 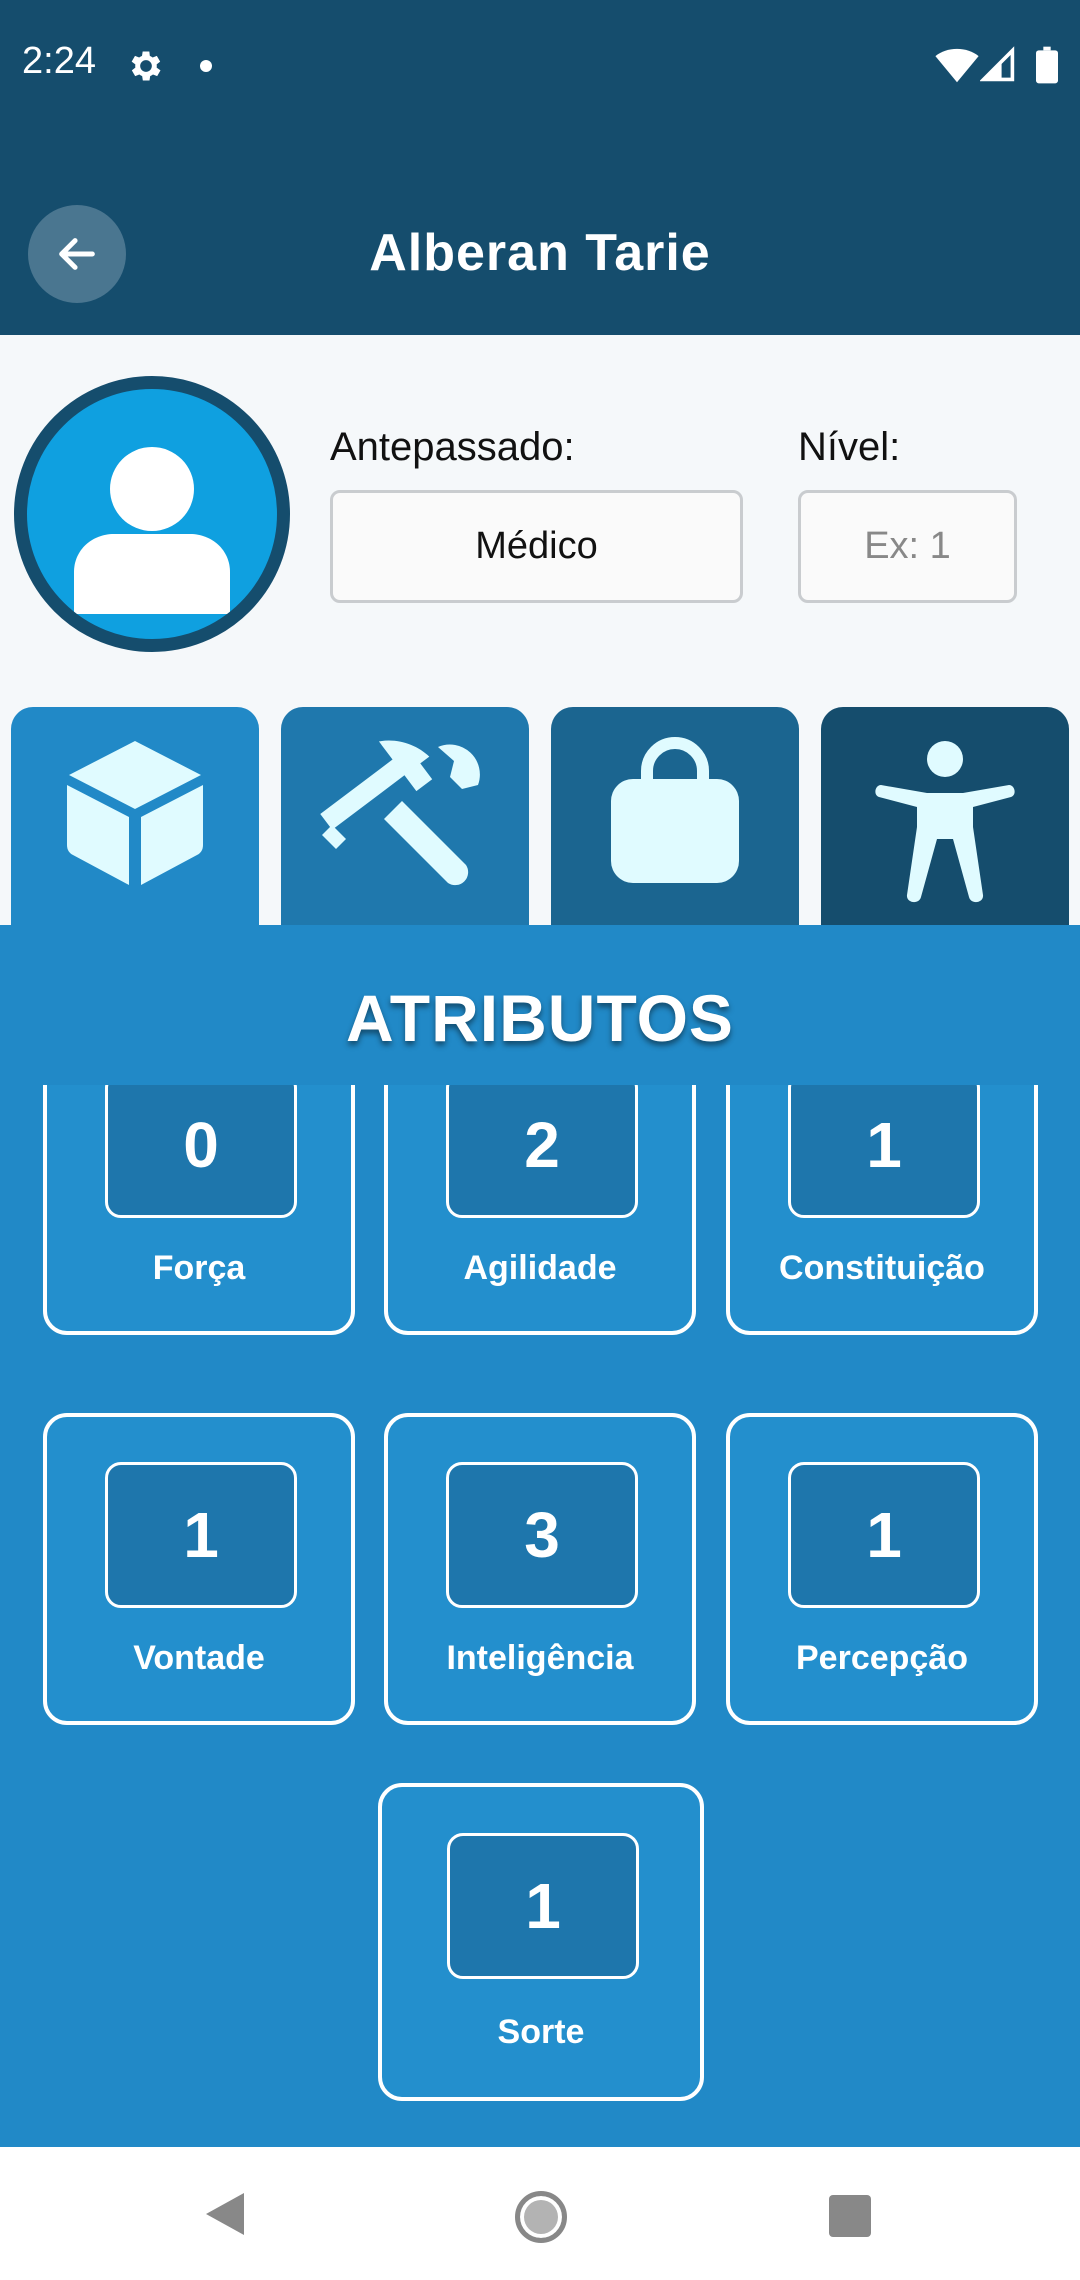 What do you see at coordinates (675, 810) in the screenshot?
I see `bag-icon` at bounding box center [675, 810].